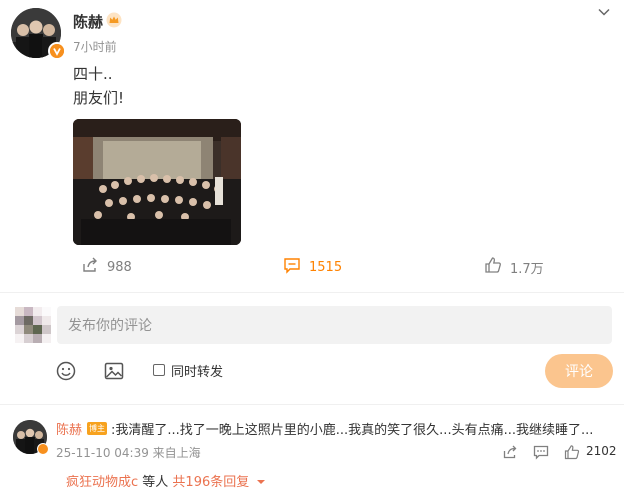 The width and height of the screenshot is (624, 496). Describe the element at coordinates (110, 326) in the screenshot. I see `comment-input-placeholder: 发布你的评论` at that location.